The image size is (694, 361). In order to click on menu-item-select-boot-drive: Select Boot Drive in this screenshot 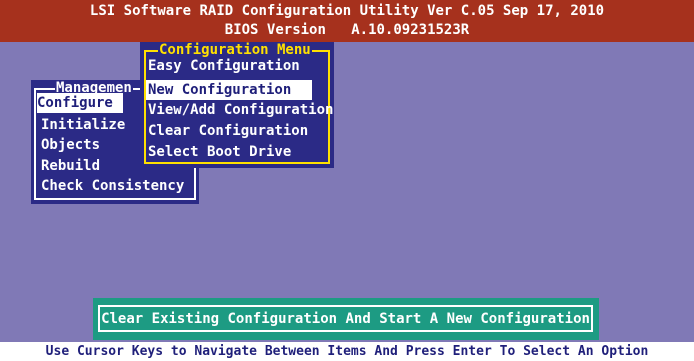, I will do `click(219, 152)`.